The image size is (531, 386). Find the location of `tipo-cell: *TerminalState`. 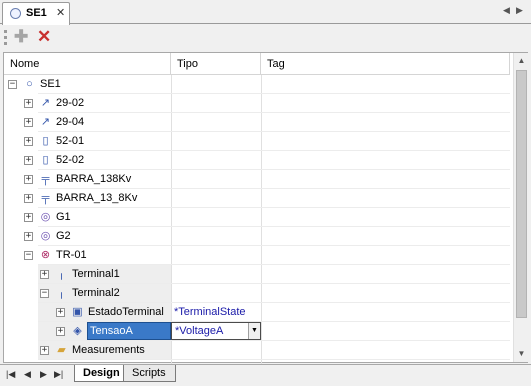

tipo-cell: *TerminalState is located at coordinates (216, 312).